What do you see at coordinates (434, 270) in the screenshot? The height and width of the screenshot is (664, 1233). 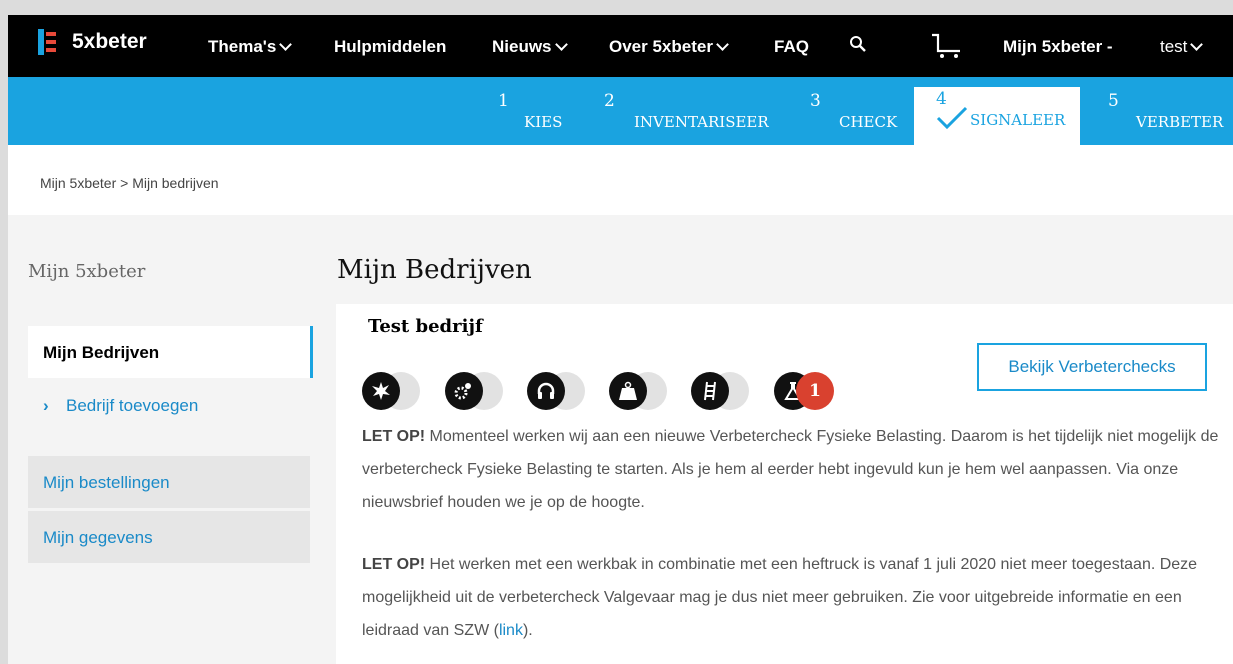 I see `page-title: Mijn Bedrijven` at bounding box center [434, 270].